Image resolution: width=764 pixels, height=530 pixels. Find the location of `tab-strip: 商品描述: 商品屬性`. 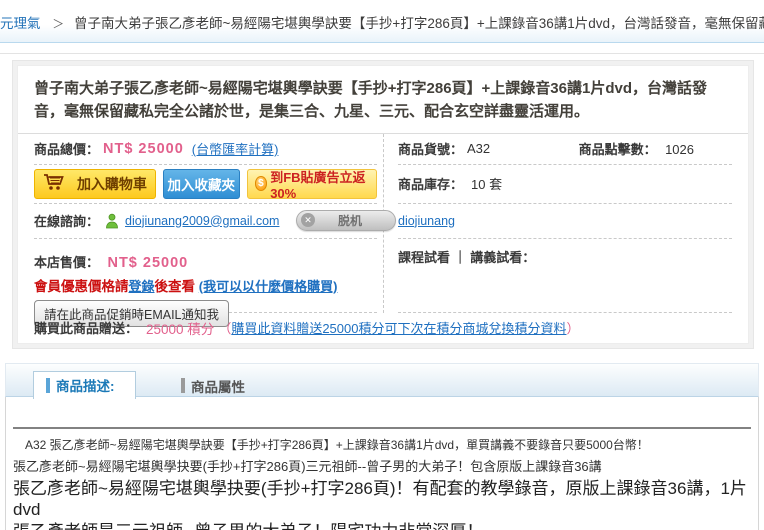

tab-strip: 商品描述: 商品屬性 is located at coordinates (382, 380).